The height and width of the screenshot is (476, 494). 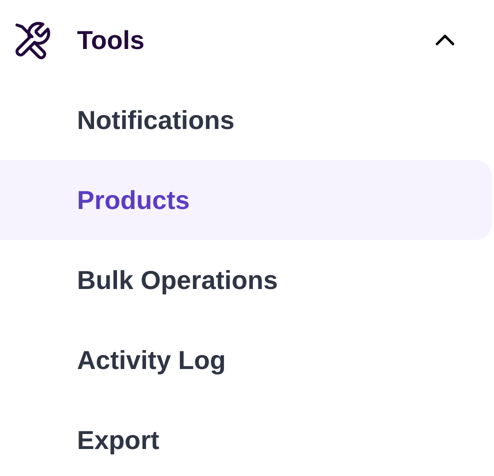 What do you see at coordinates (445, 40) in the screenshot?
I see `chevron-up-icon` at bounding box center [445, 40].